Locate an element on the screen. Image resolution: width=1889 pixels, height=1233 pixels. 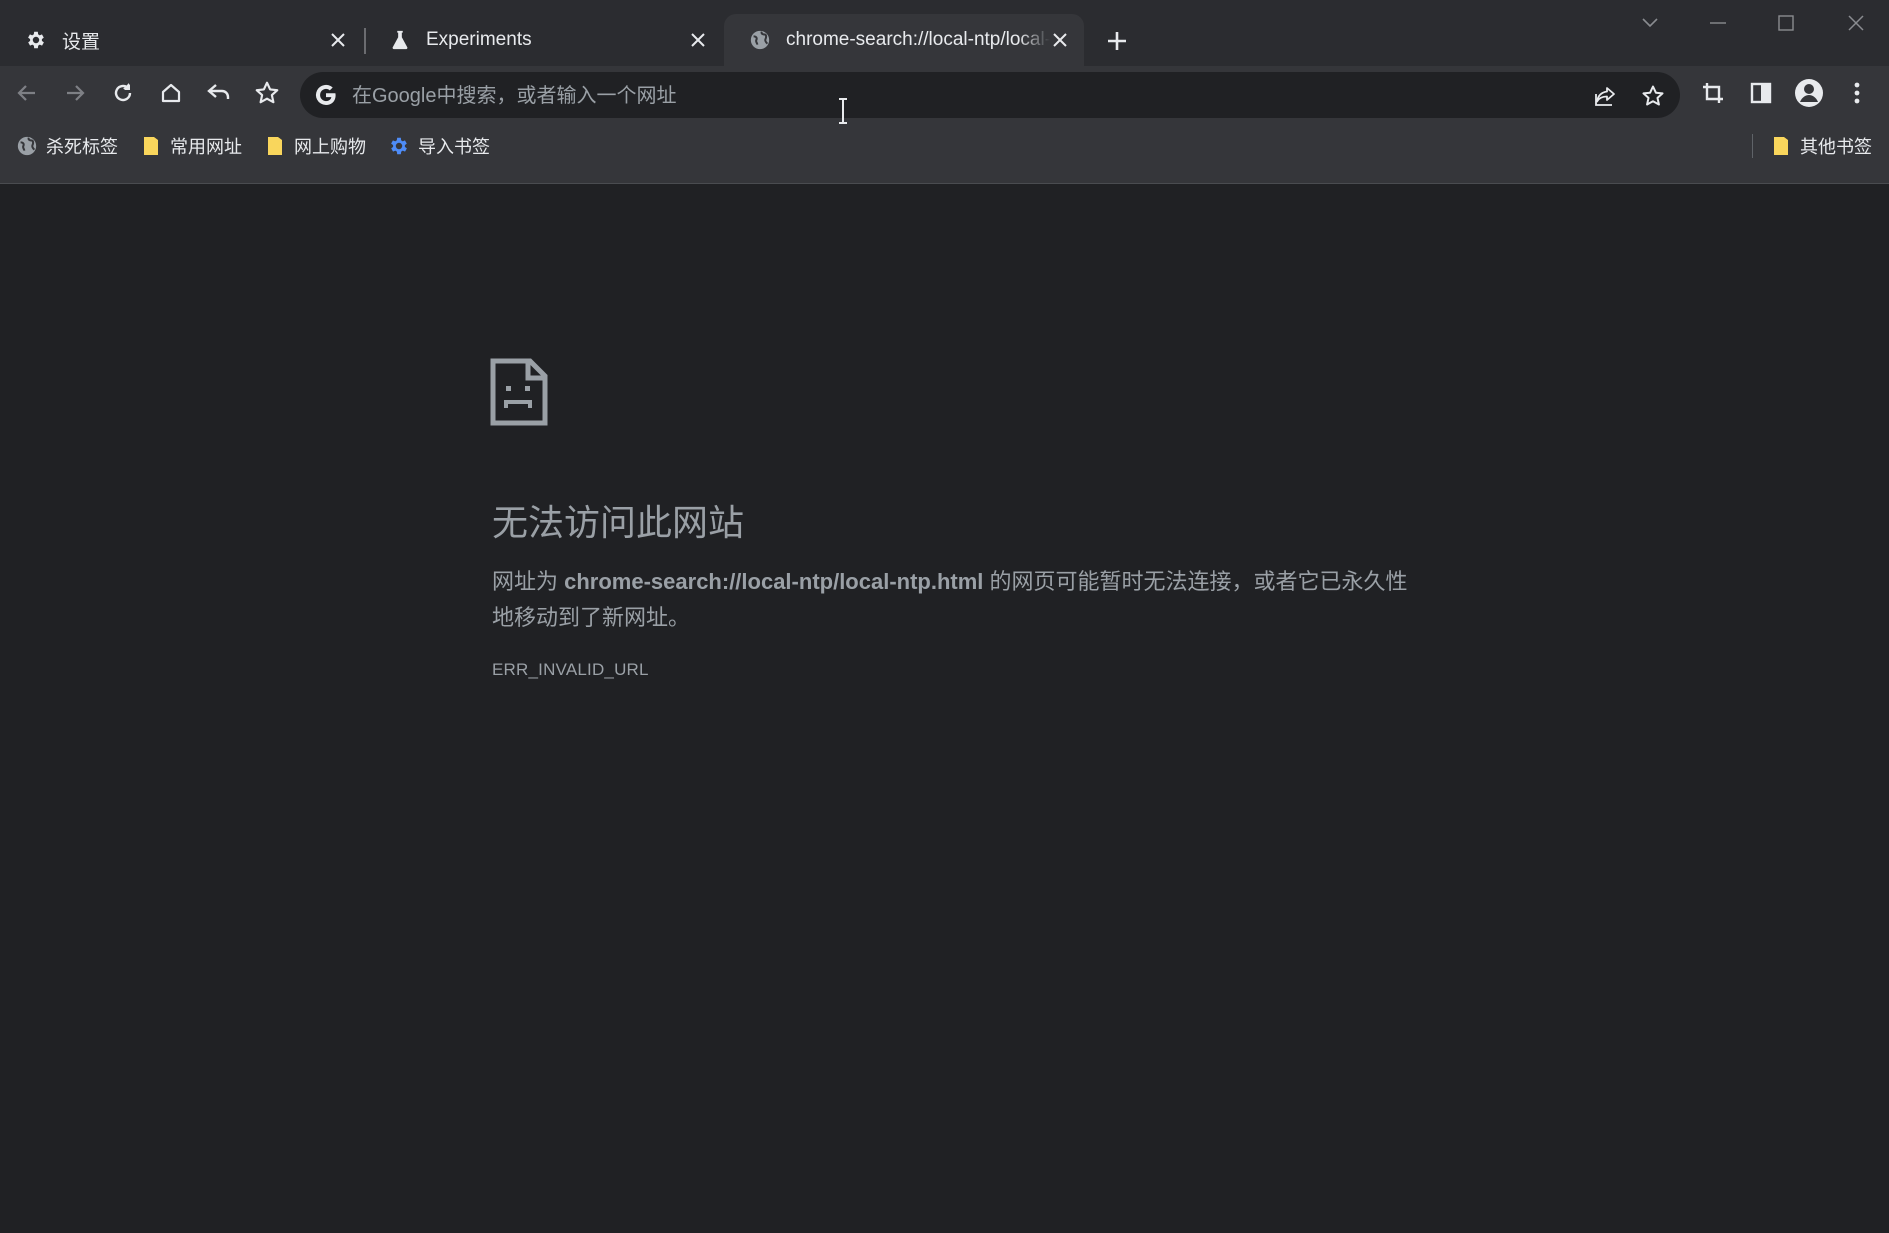
bookmark-star-button is located at coordinates (267, 93).